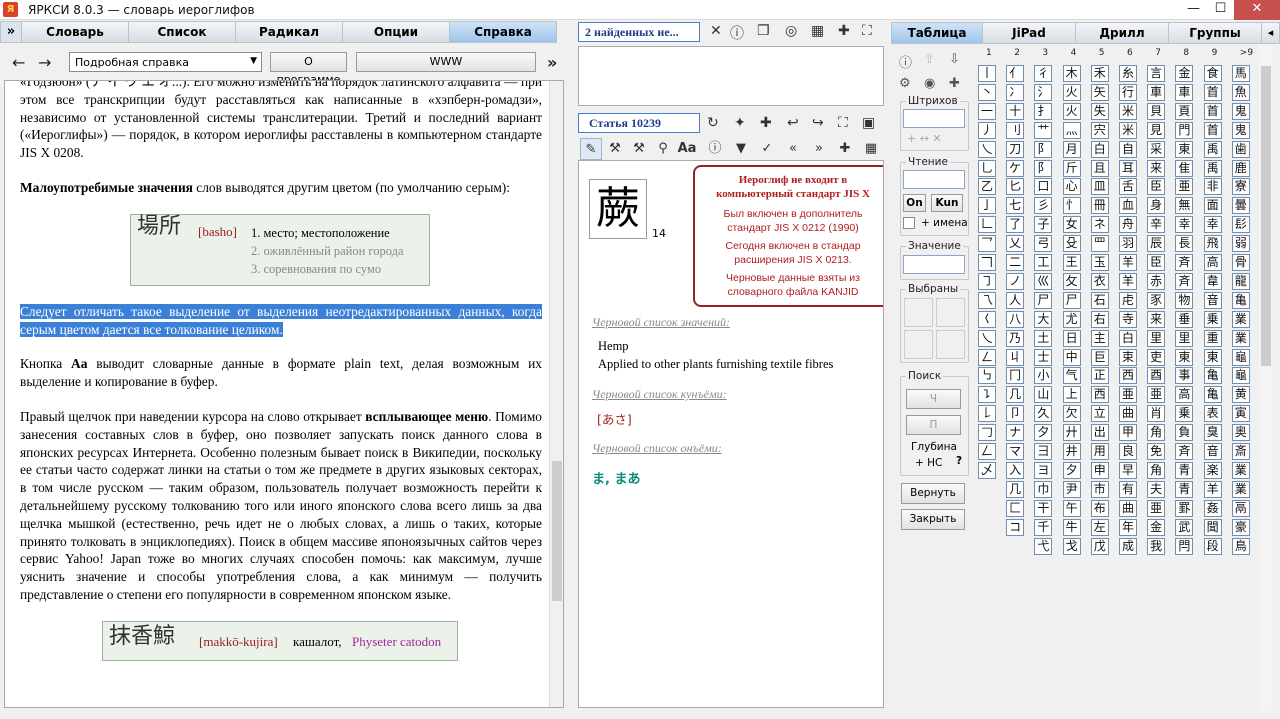 The width and height of the screenshot is (1280, 719). I want to click on down-icon: ⇩, so click(954, 59).